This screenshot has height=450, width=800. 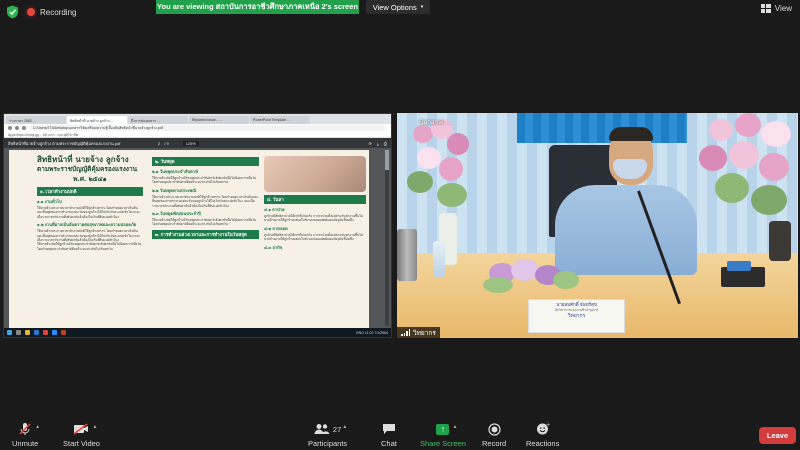 What do you see at coordinates (36, 332) in the screenshot?
I see `edge-icon` at bounding box center [36, 332].